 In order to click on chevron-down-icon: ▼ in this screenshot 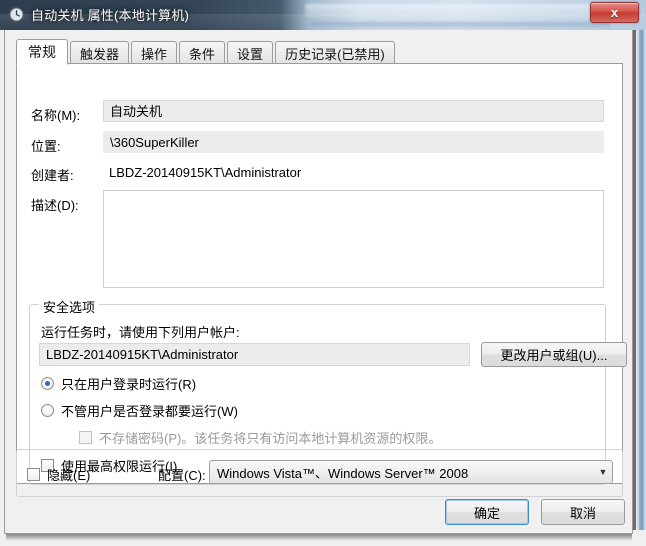, I will do `click(603, 471)`.